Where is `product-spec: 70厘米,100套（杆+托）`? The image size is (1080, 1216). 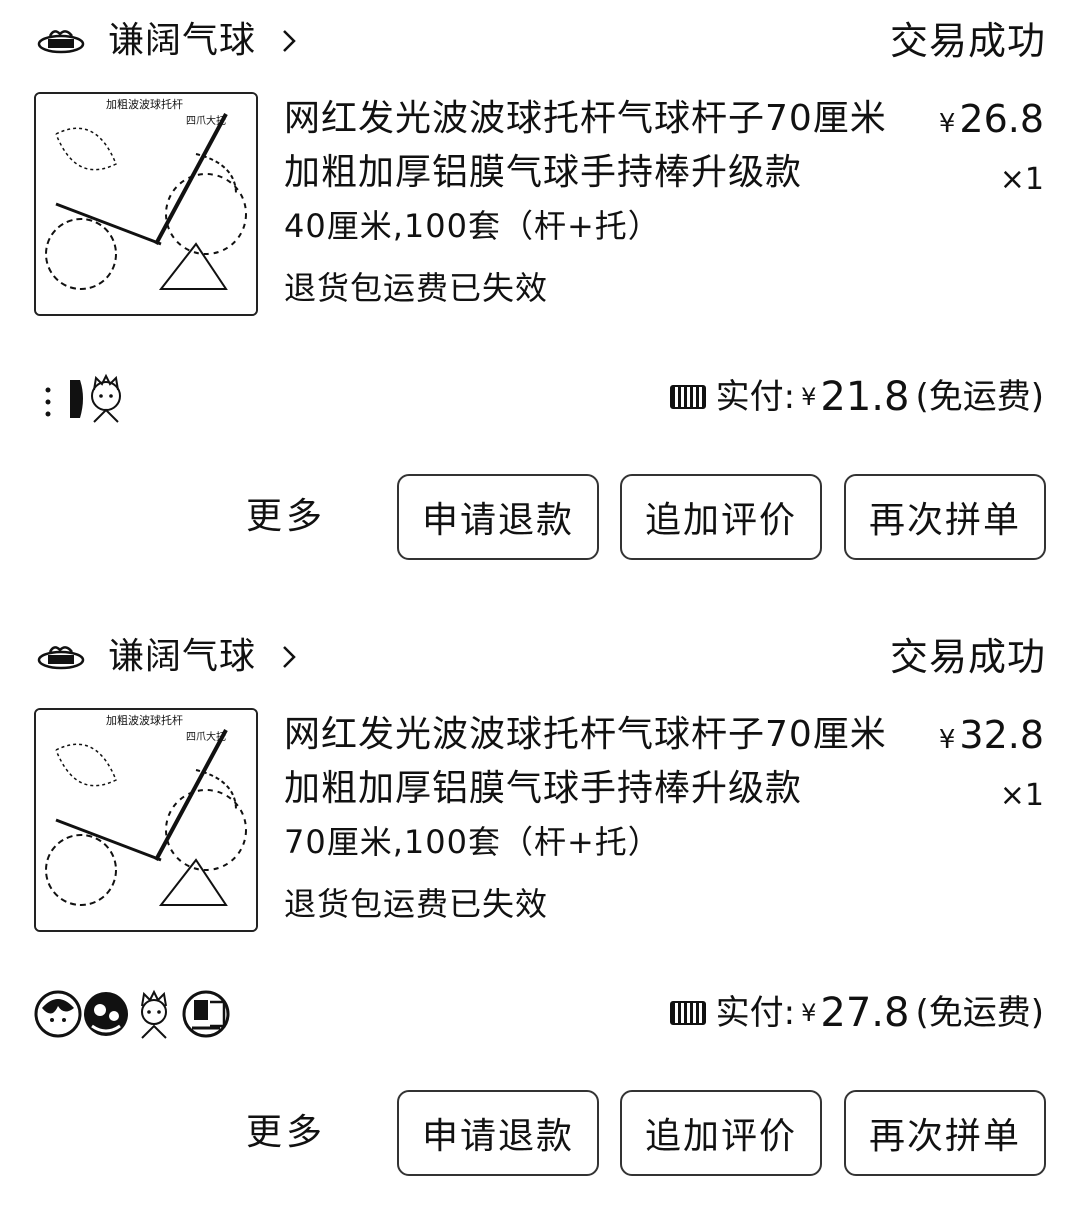 product-spec: 70厘米,100套（杆+托） is located at coordinates (472, 842).